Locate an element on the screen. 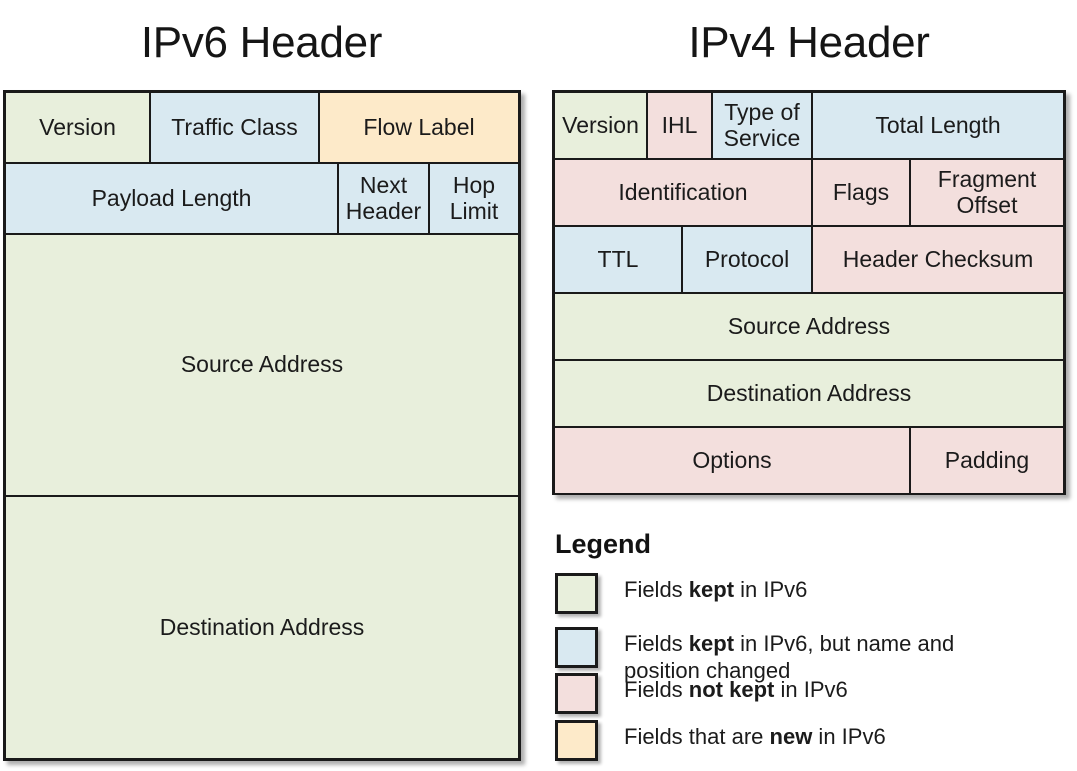 Image resolution: width=1077 pixels, height=771 pixels. ipv4-field-fragment-offset: Fragment Offset is located at coordinates (987, 193).